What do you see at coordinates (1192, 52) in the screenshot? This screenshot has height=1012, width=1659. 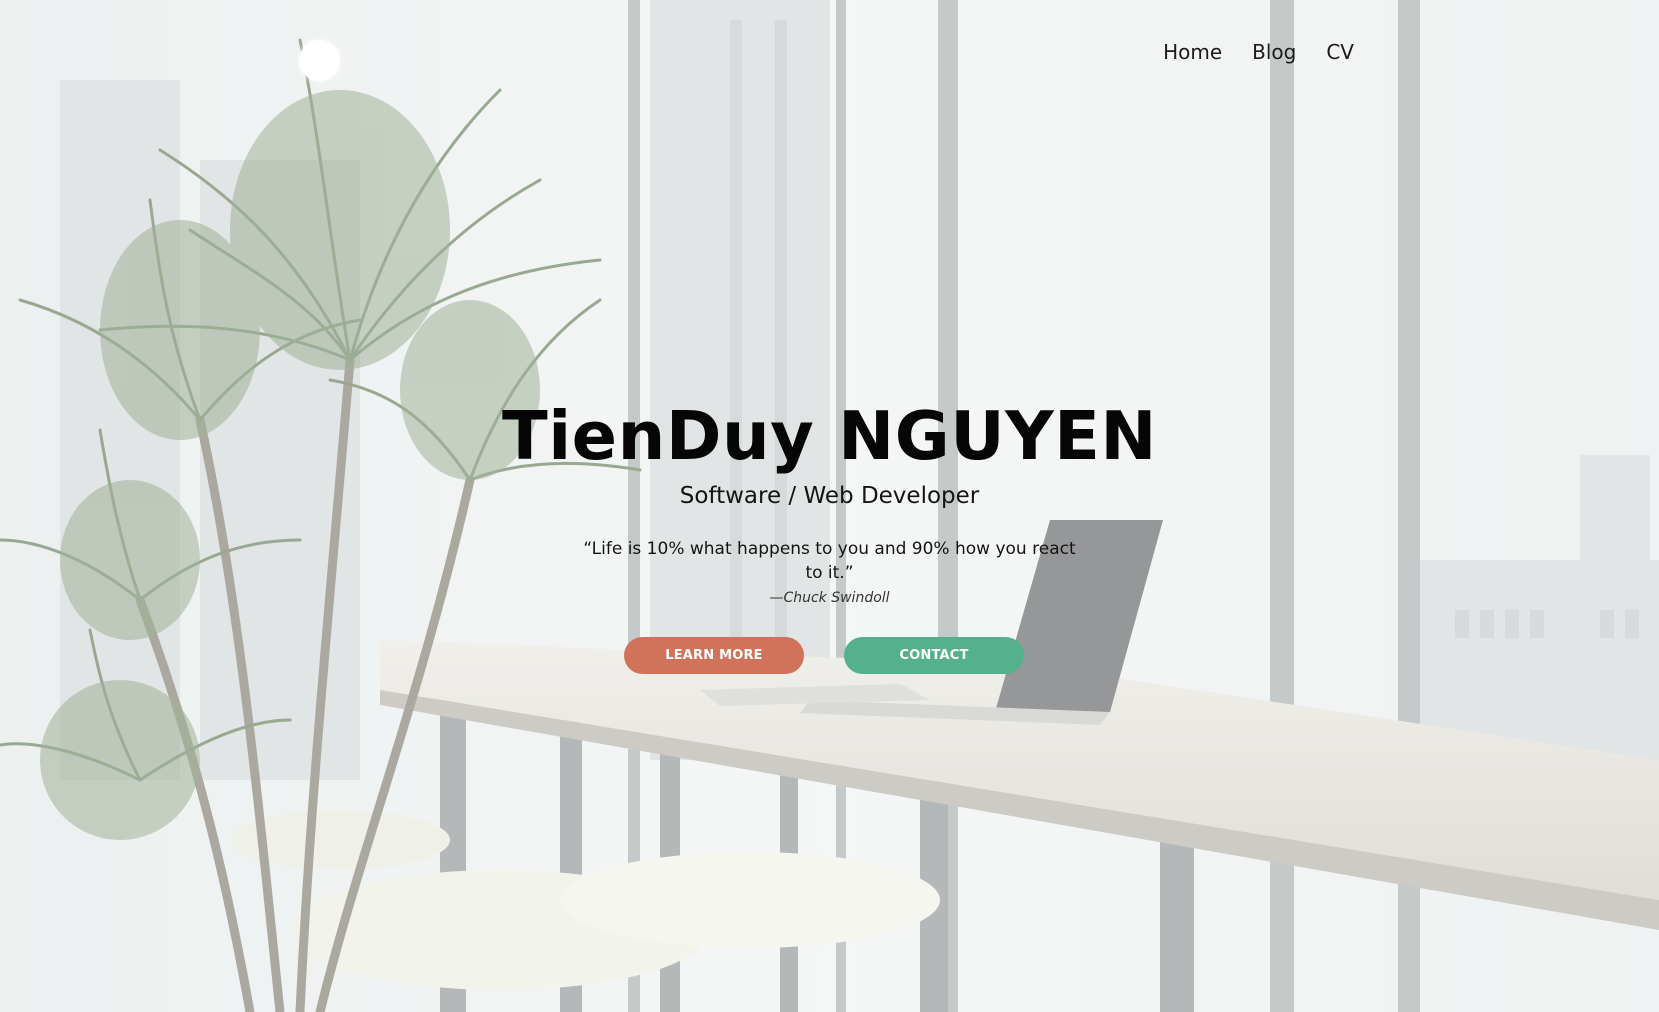 I see `nav-home-link: Home` at bounding box center [1192, 52].